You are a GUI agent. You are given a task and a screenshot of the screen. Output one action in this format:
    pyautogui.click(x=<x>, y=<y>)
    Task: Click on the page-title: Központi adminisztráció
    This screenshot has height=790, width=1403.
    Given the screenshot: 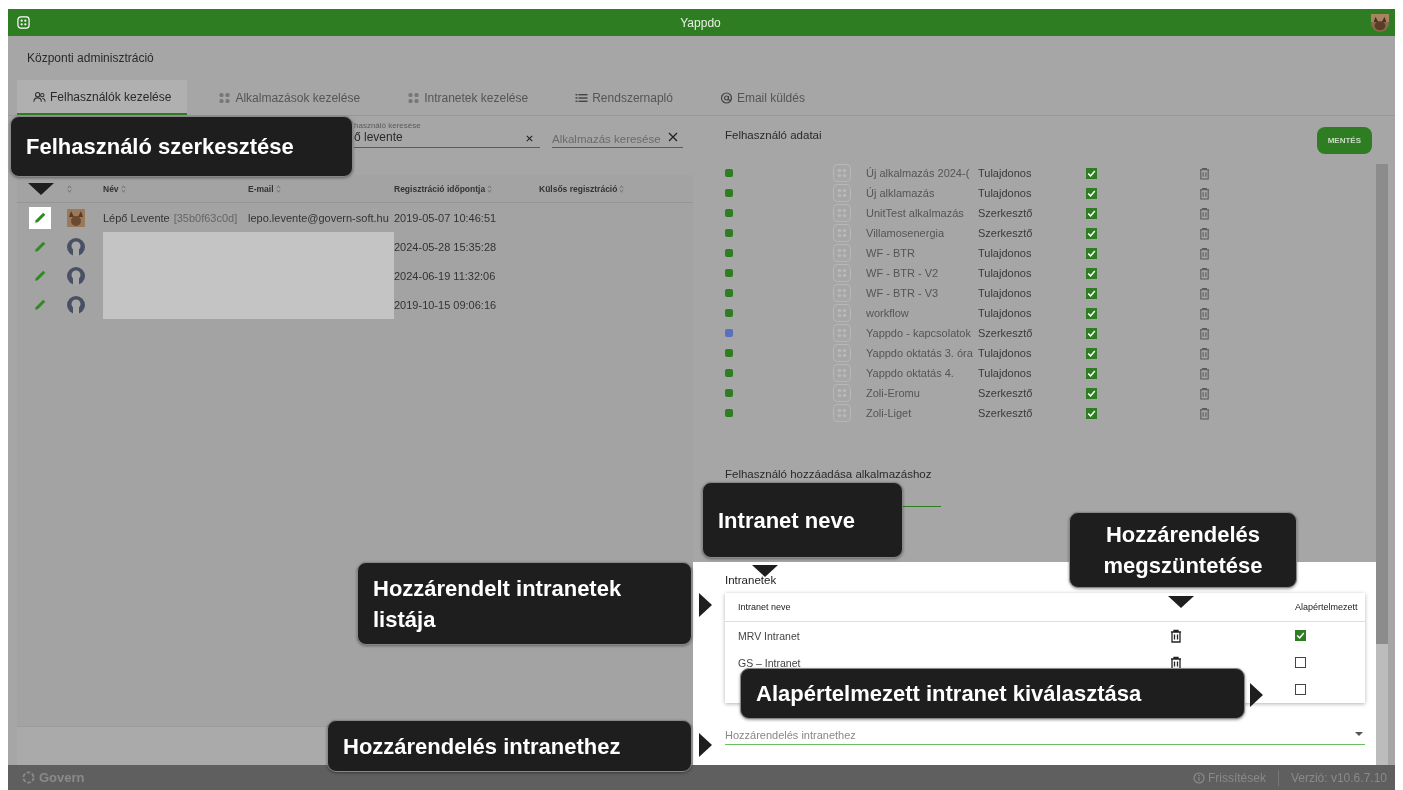 What is the action you would take?
    pyautogui.click(x=90, y=58)
    